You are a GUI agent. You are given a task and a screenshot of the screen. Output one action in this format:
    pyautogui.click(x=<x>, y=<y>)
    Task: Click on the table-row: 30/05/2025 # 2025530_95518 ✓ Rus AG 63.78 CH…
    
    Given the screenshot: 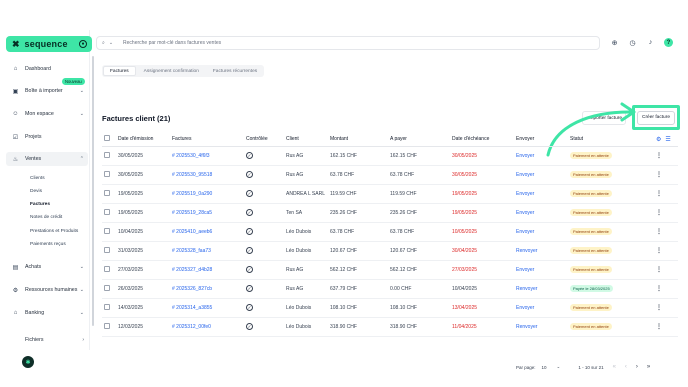 What is the action you would take?
    pyautogui.click(x=390, y=175)
    